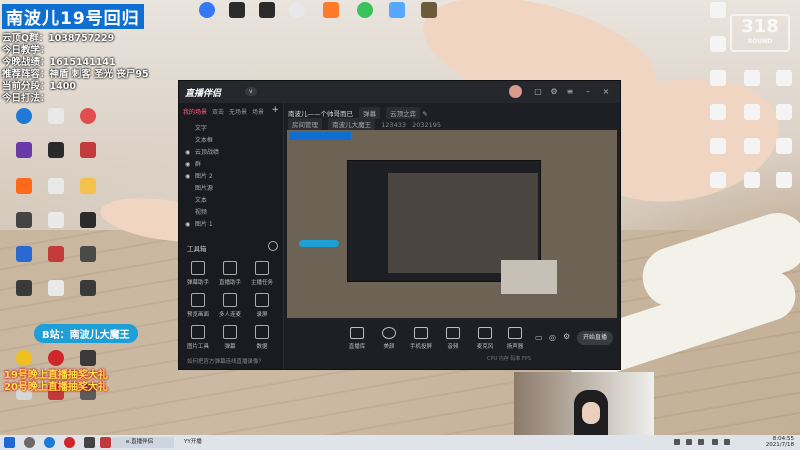 The height and width of the screenshot is (450, 800). What do you see at coordinates (49, 442) in the screenshot?
I see `edge-icon` at bounding box center [49, 442].